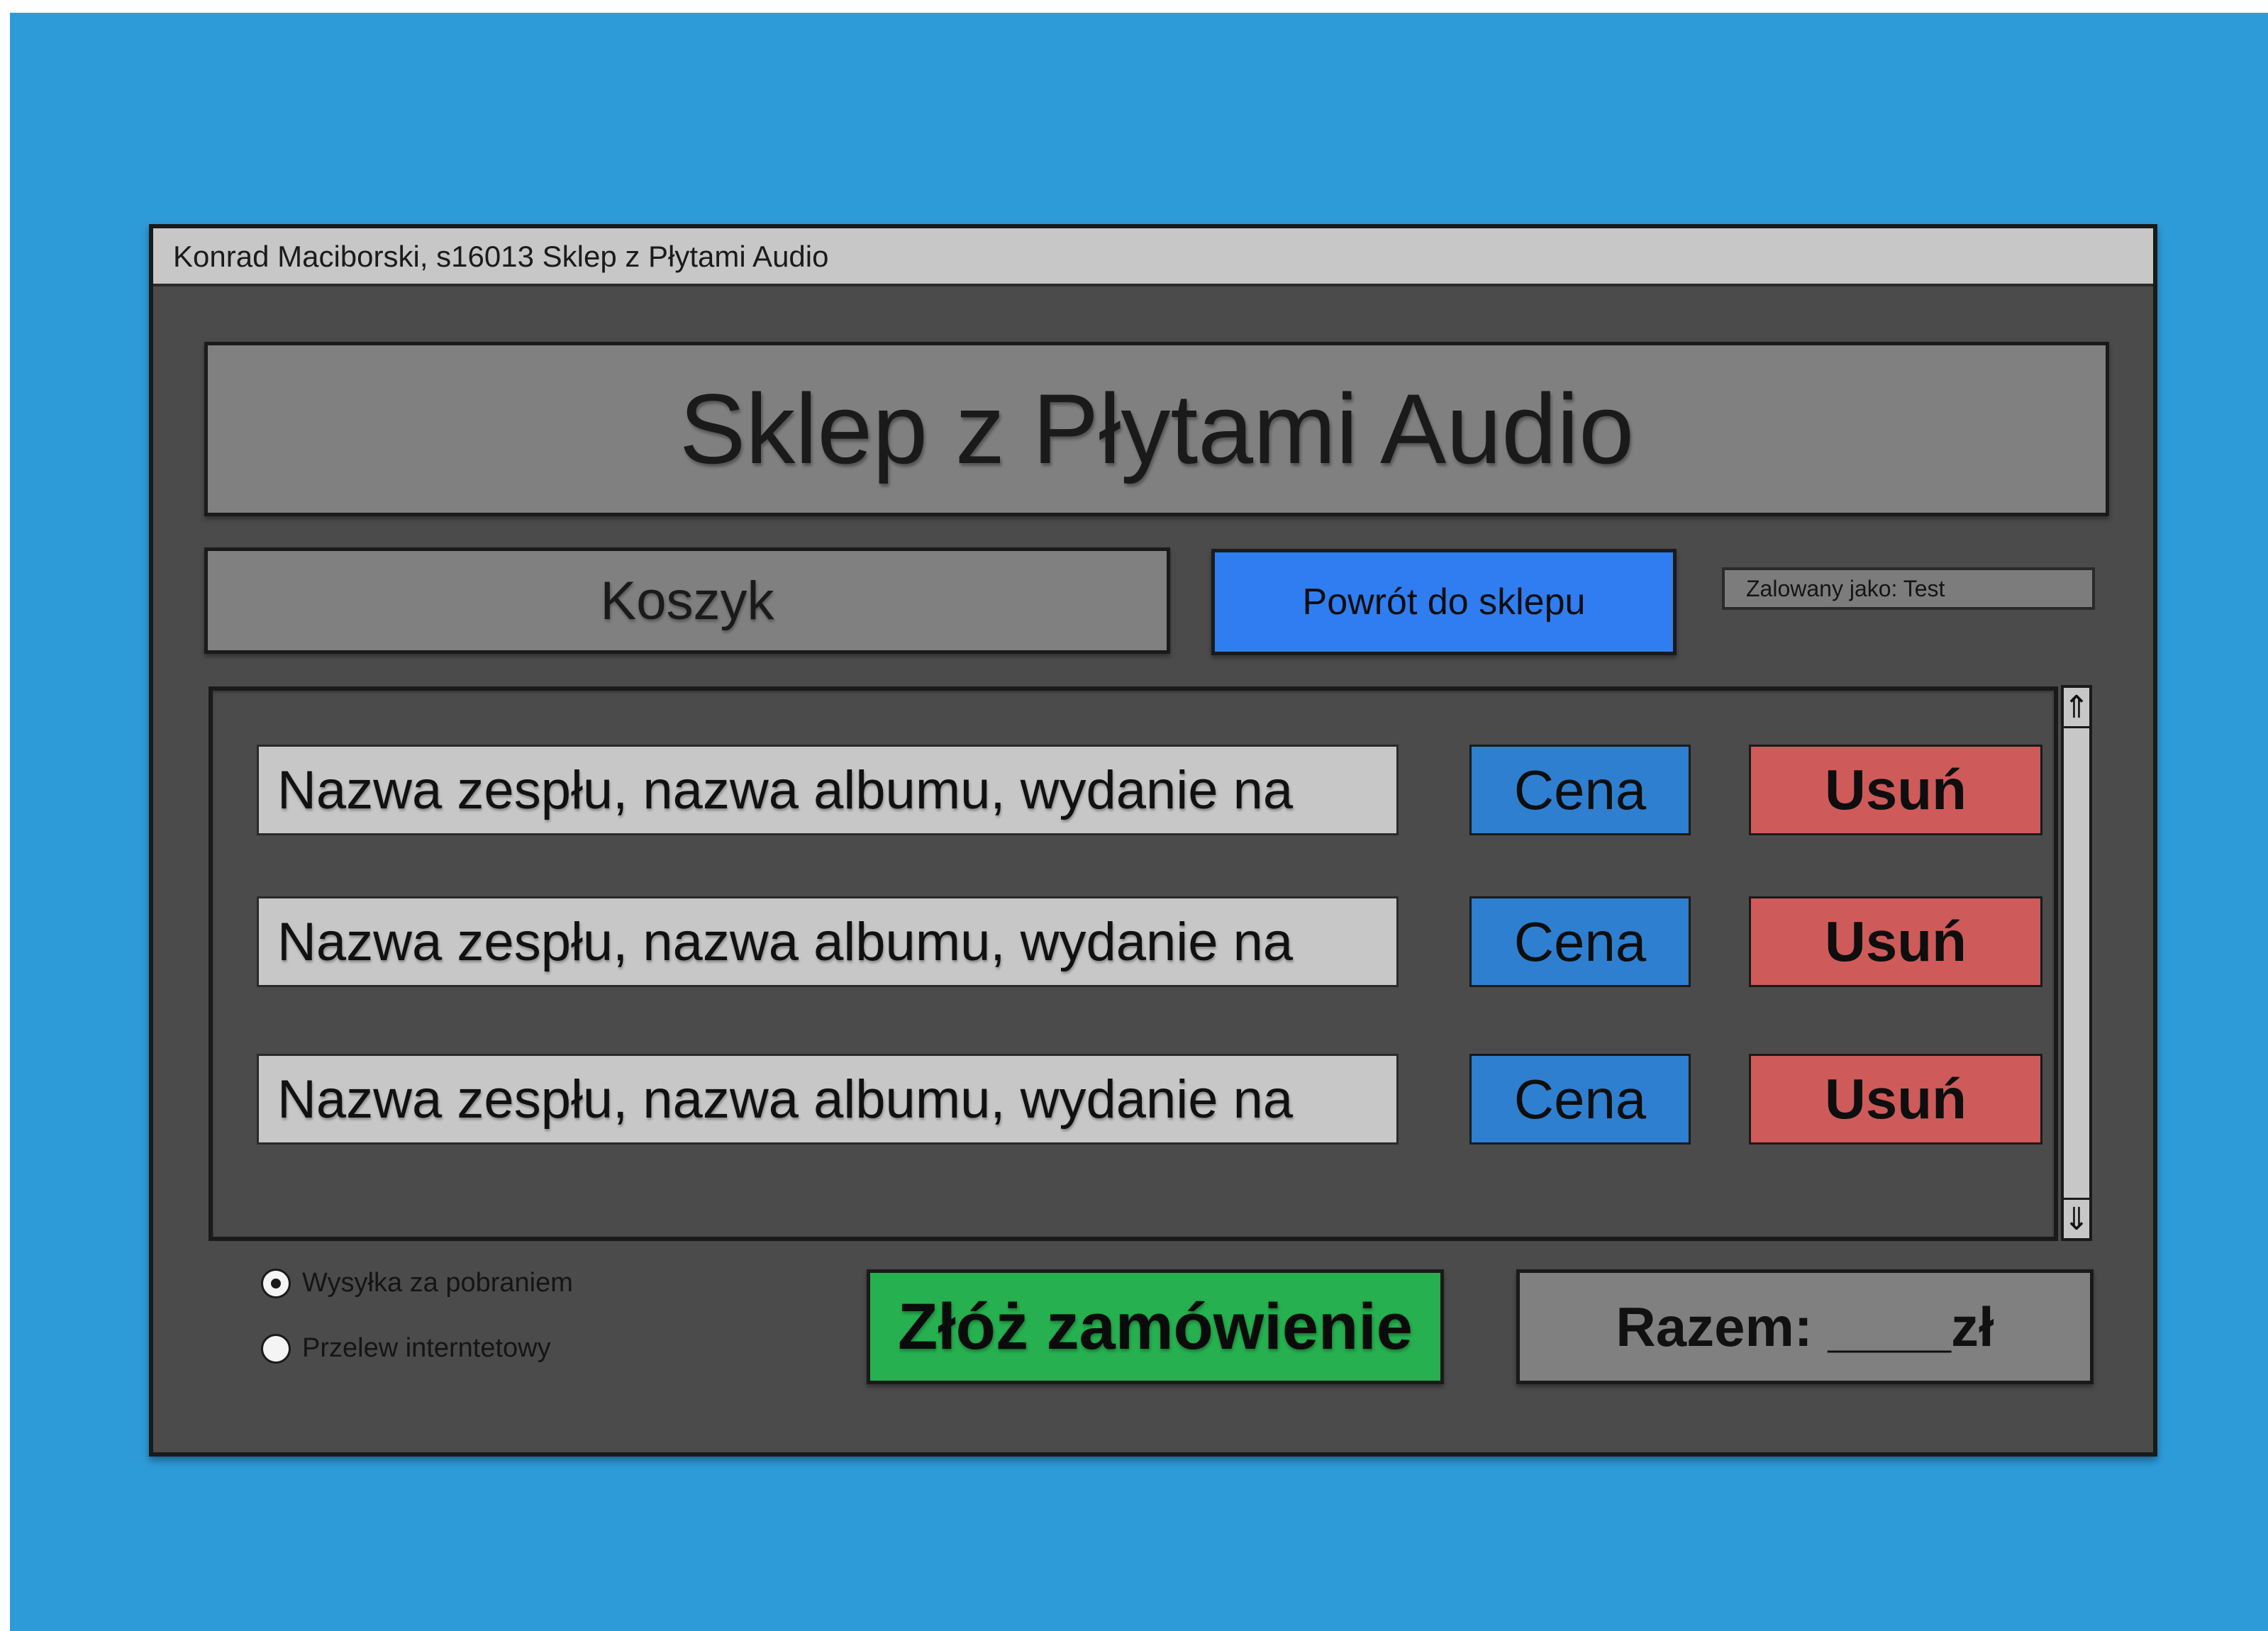 This screenshot has width=2268, height=1631. Describe the element at coordinates (2076, 963) in the screenshot. I see `cart-scrollbar: ⇑ ⇓` at that location.